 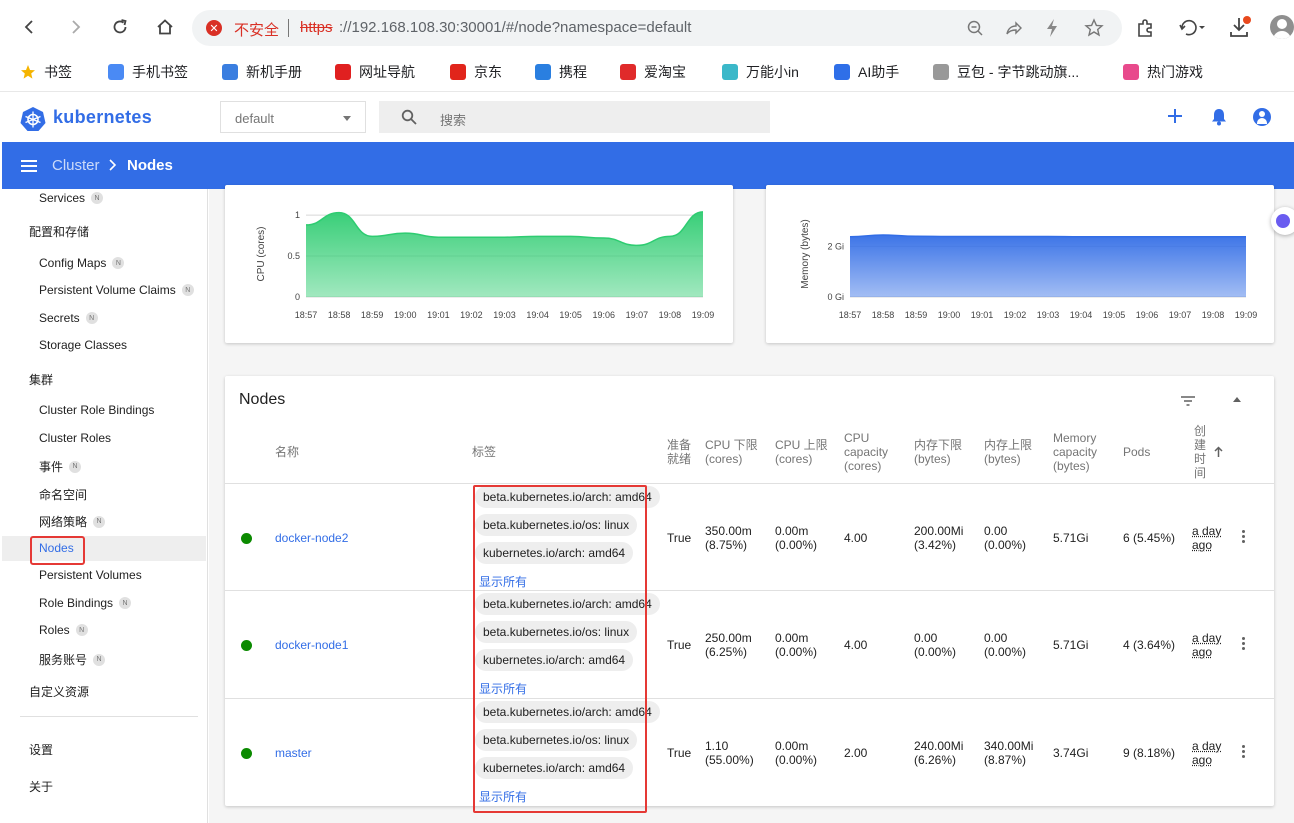 I want to click on bookmark-item: 京东, so click(x=476, y=72).